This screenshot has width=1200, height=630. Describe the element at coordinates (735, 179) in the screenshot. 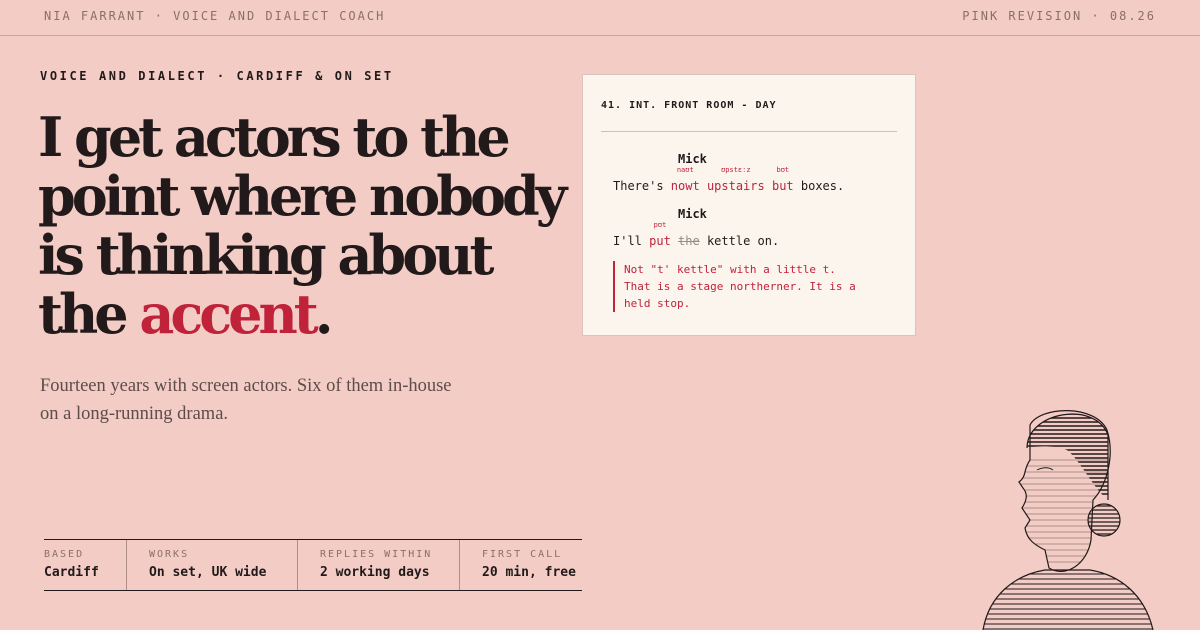

I see `annotated-word: upstairs ʊpstɛːz` at that location.